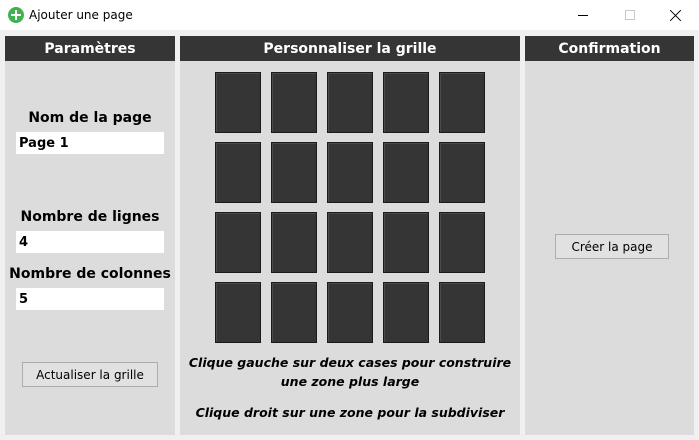 Image resolution: width=699 pixels, height=440 pixels. I want to click on minimize-button, so click(583, 15).